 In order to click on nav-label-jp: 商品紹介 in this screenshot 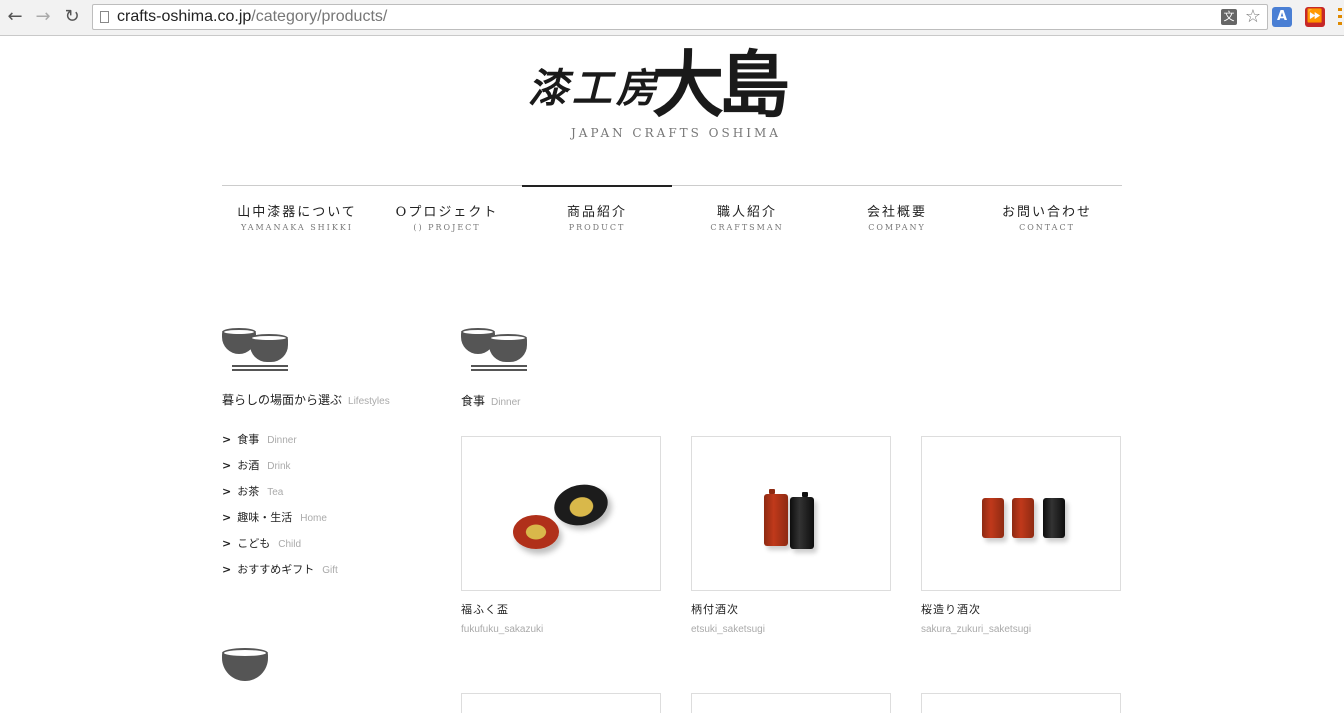, I will do `click(596, 212)`.